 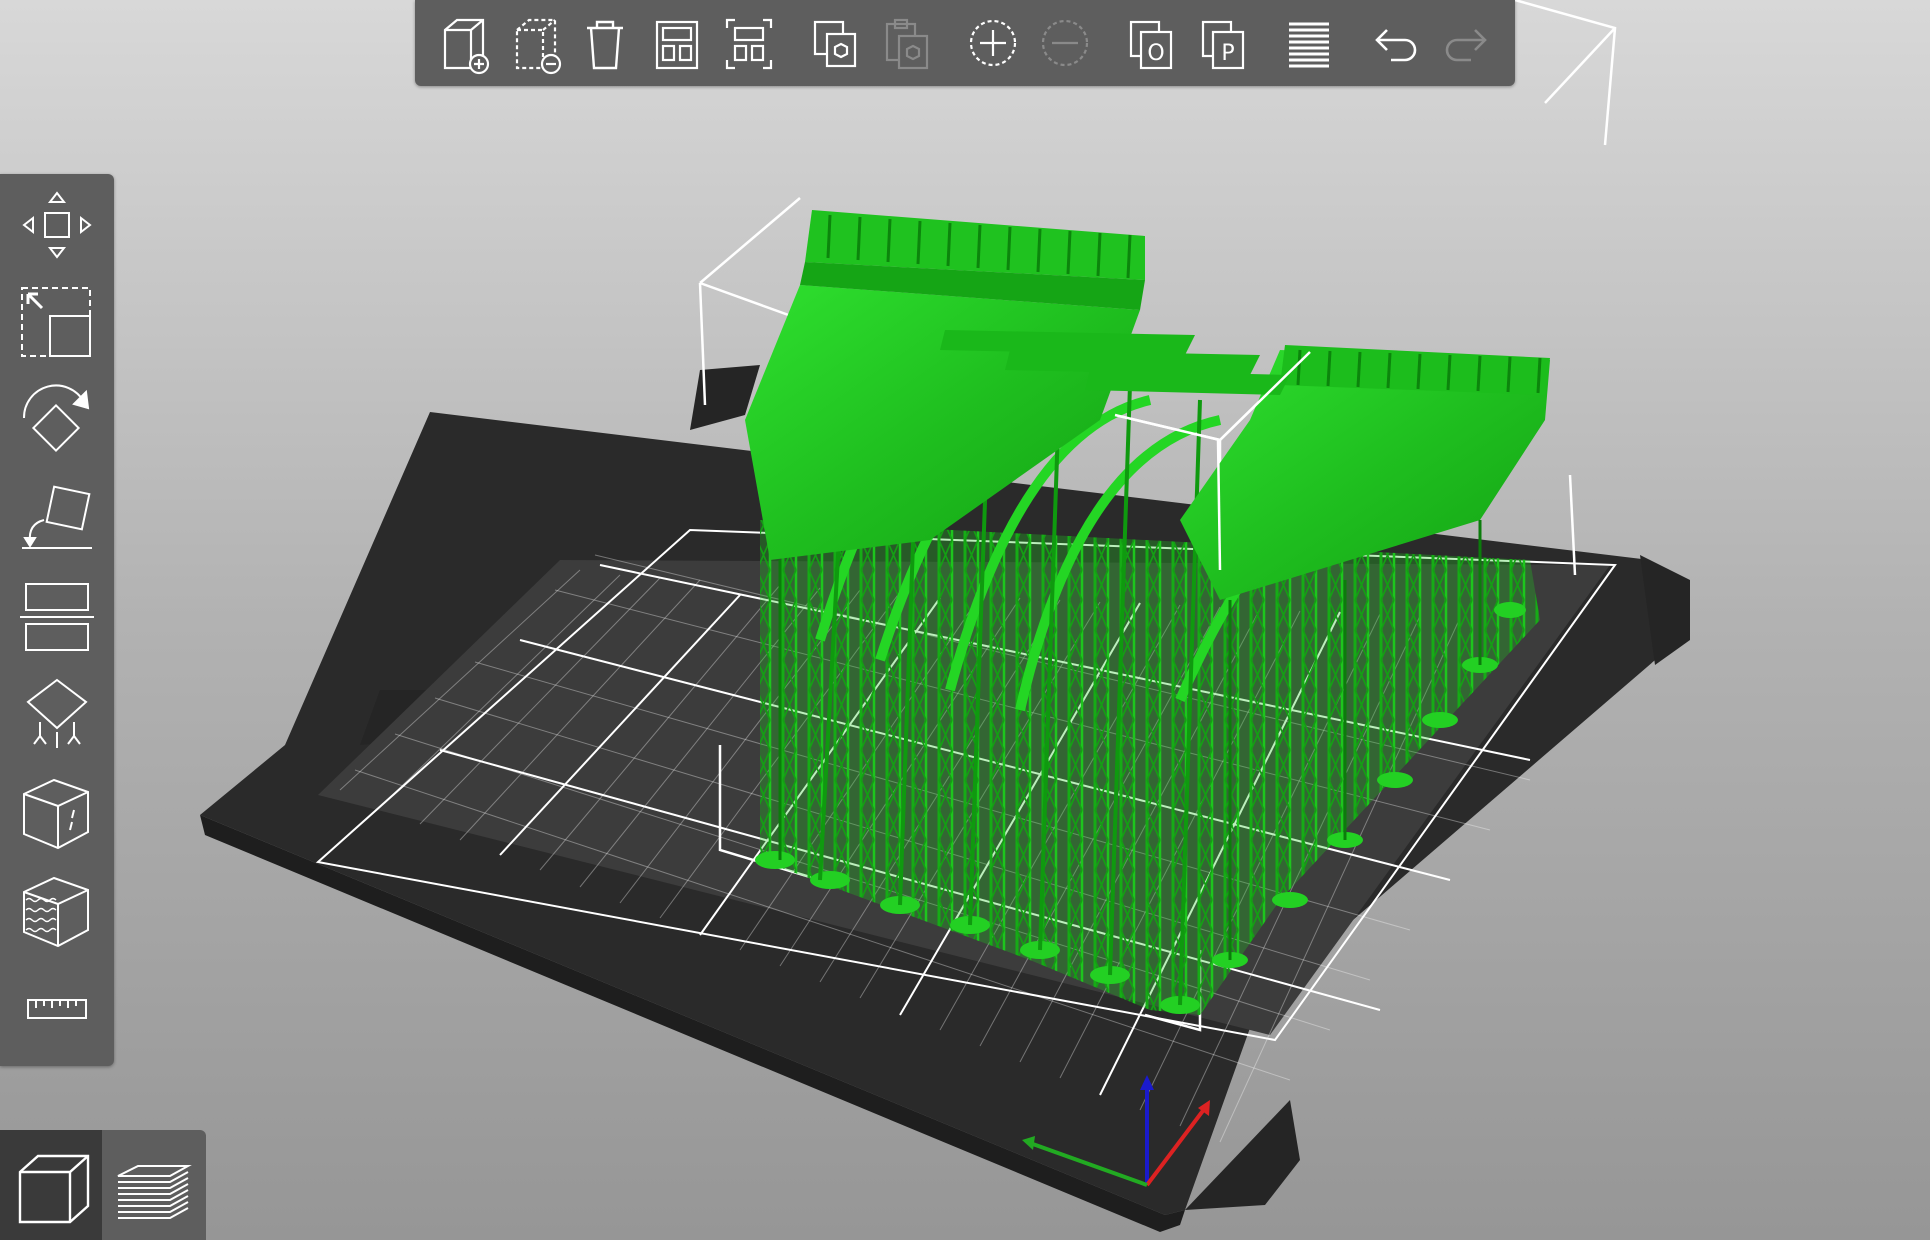 I want to click on preview-layers-icon, so click(x=154, y=1192).